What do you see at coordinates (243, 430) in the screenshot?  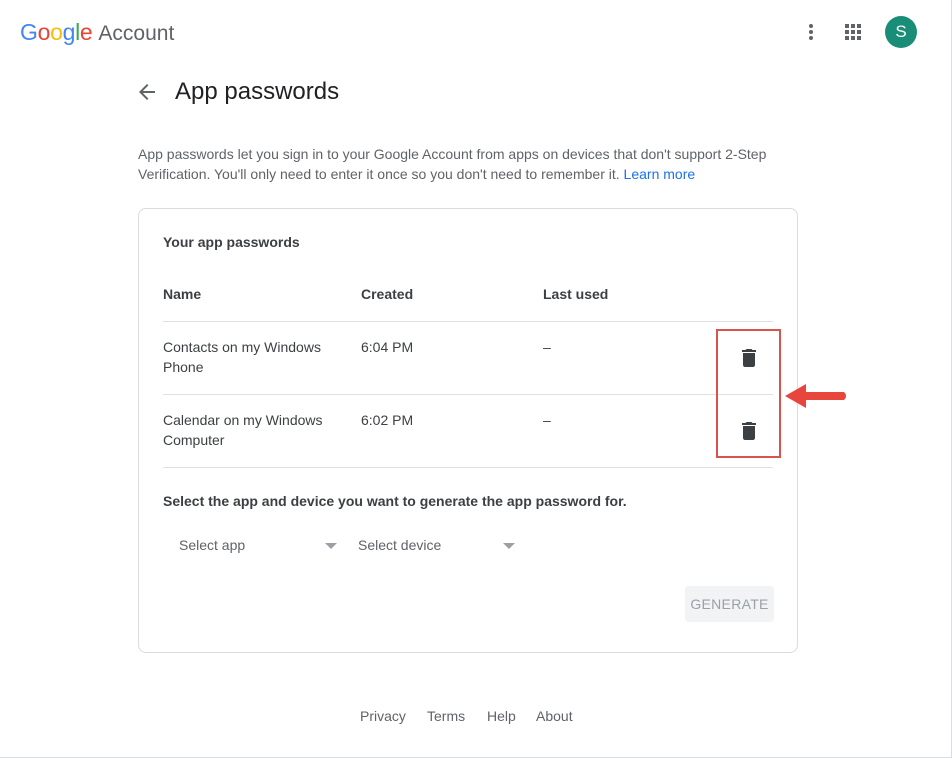 I see `row-name: Calendar on my Windows Computer` at bounding box center [243, 430].